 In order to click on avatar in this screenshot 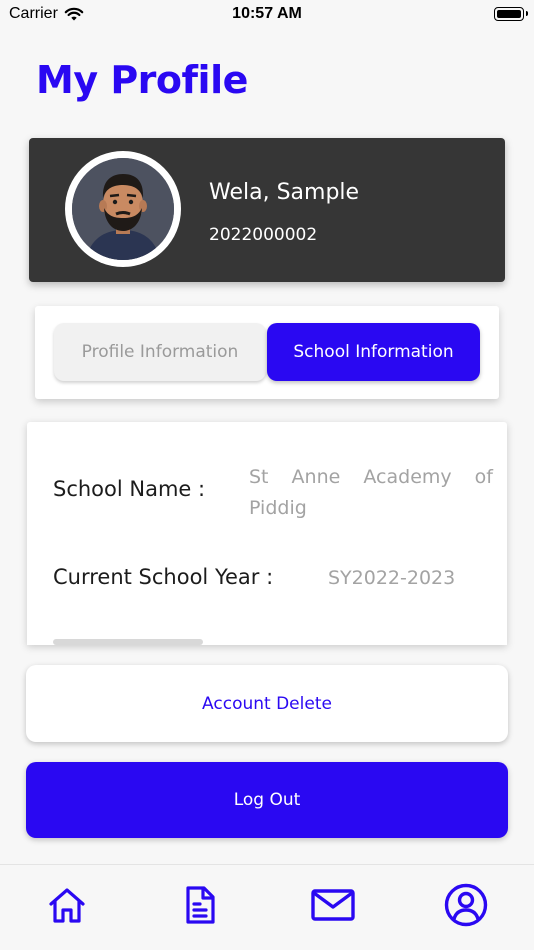, I will do `click(123, 209)`.